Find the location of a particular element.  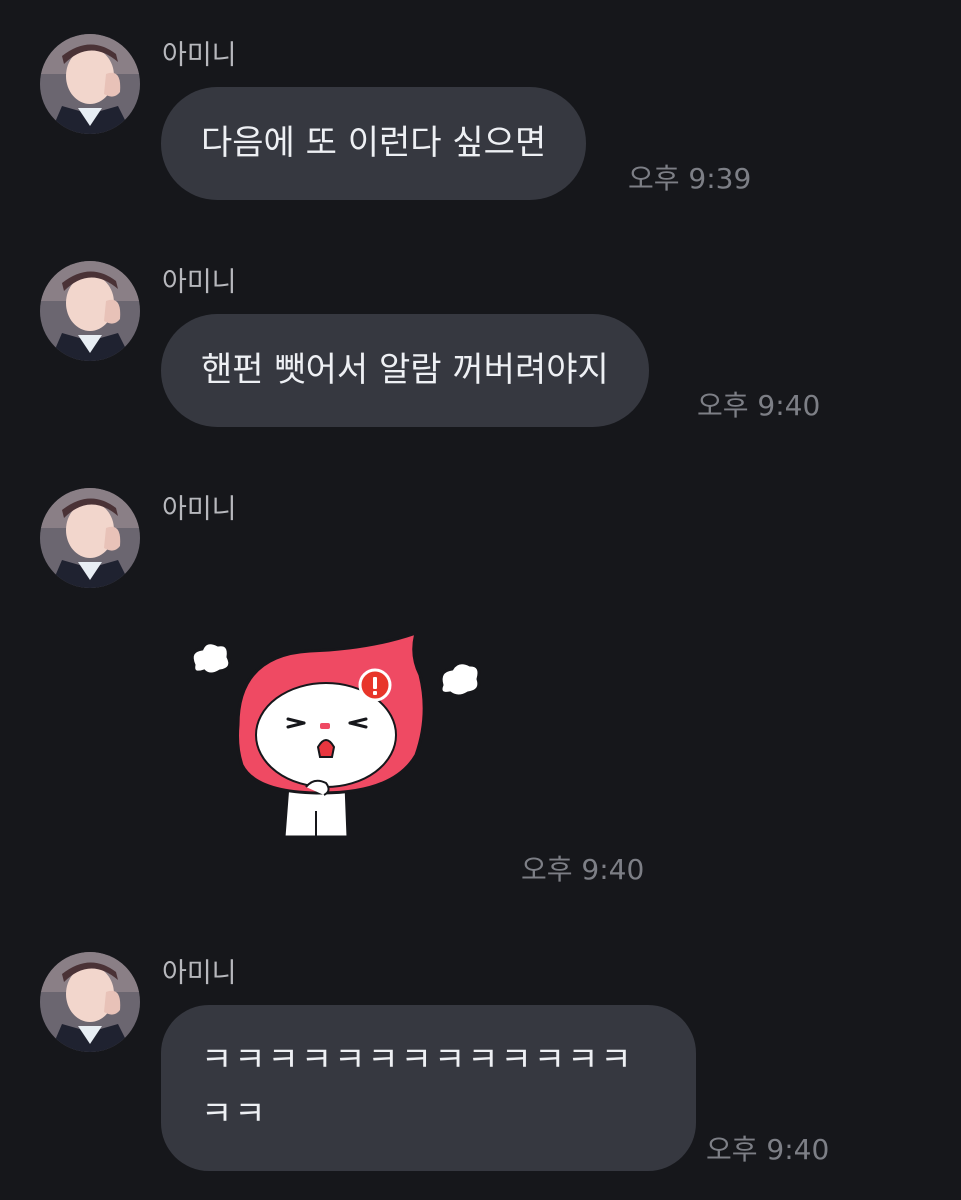

message-text-line: ㅋㅋㅋㅋㅋㅋㅋㅋㅋㅋㅋㅋㅋ is located at coordinates (417, 1060).